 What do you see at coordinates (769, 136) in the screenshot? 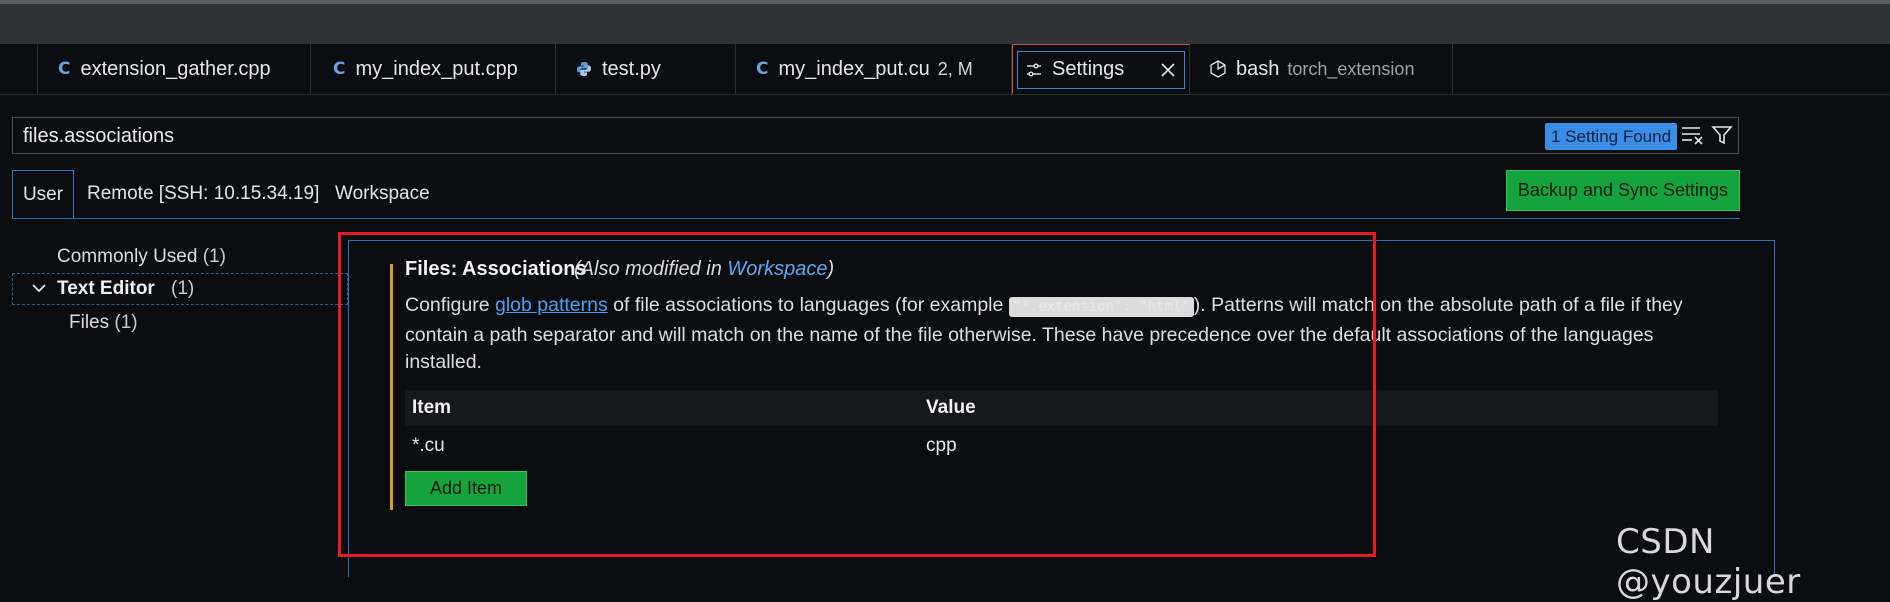
I see `search-input` at bounding box center [769, 136].